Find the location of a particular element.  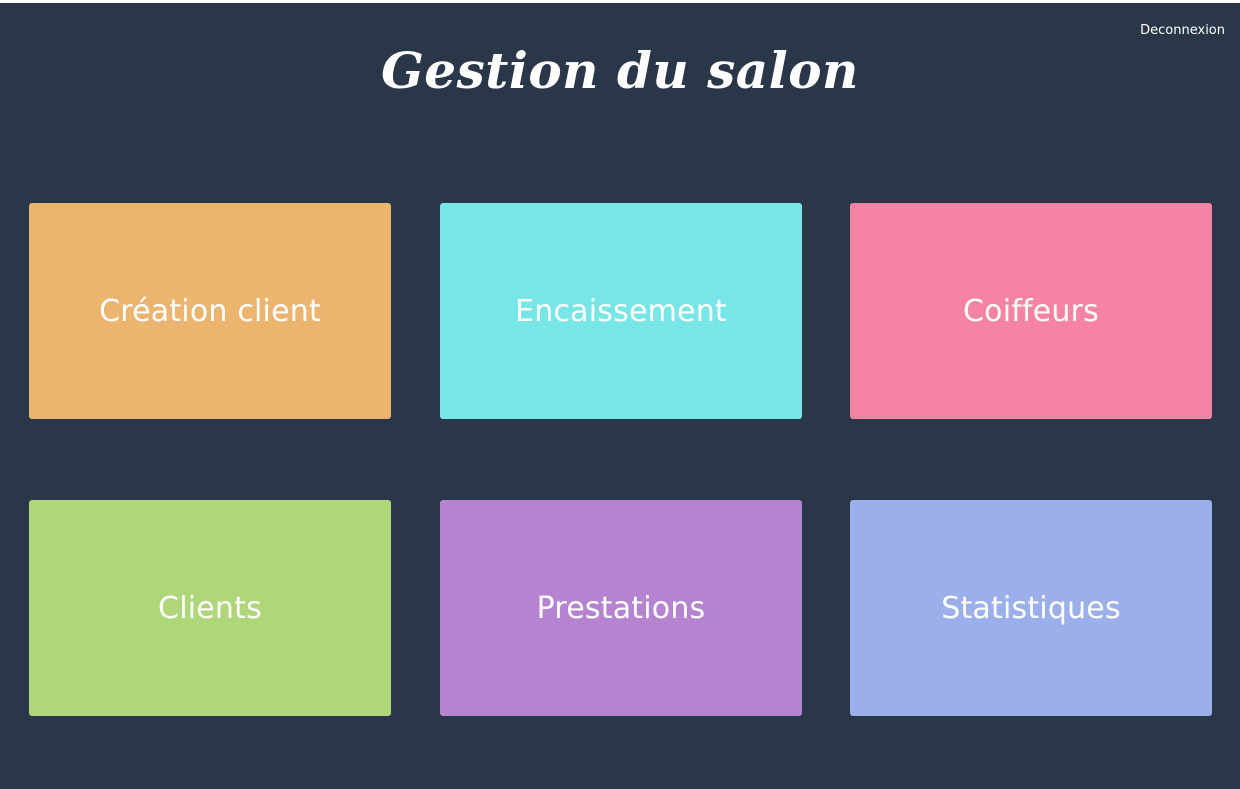

page-title: Gestion du salon is located at coordinates (620, 70).